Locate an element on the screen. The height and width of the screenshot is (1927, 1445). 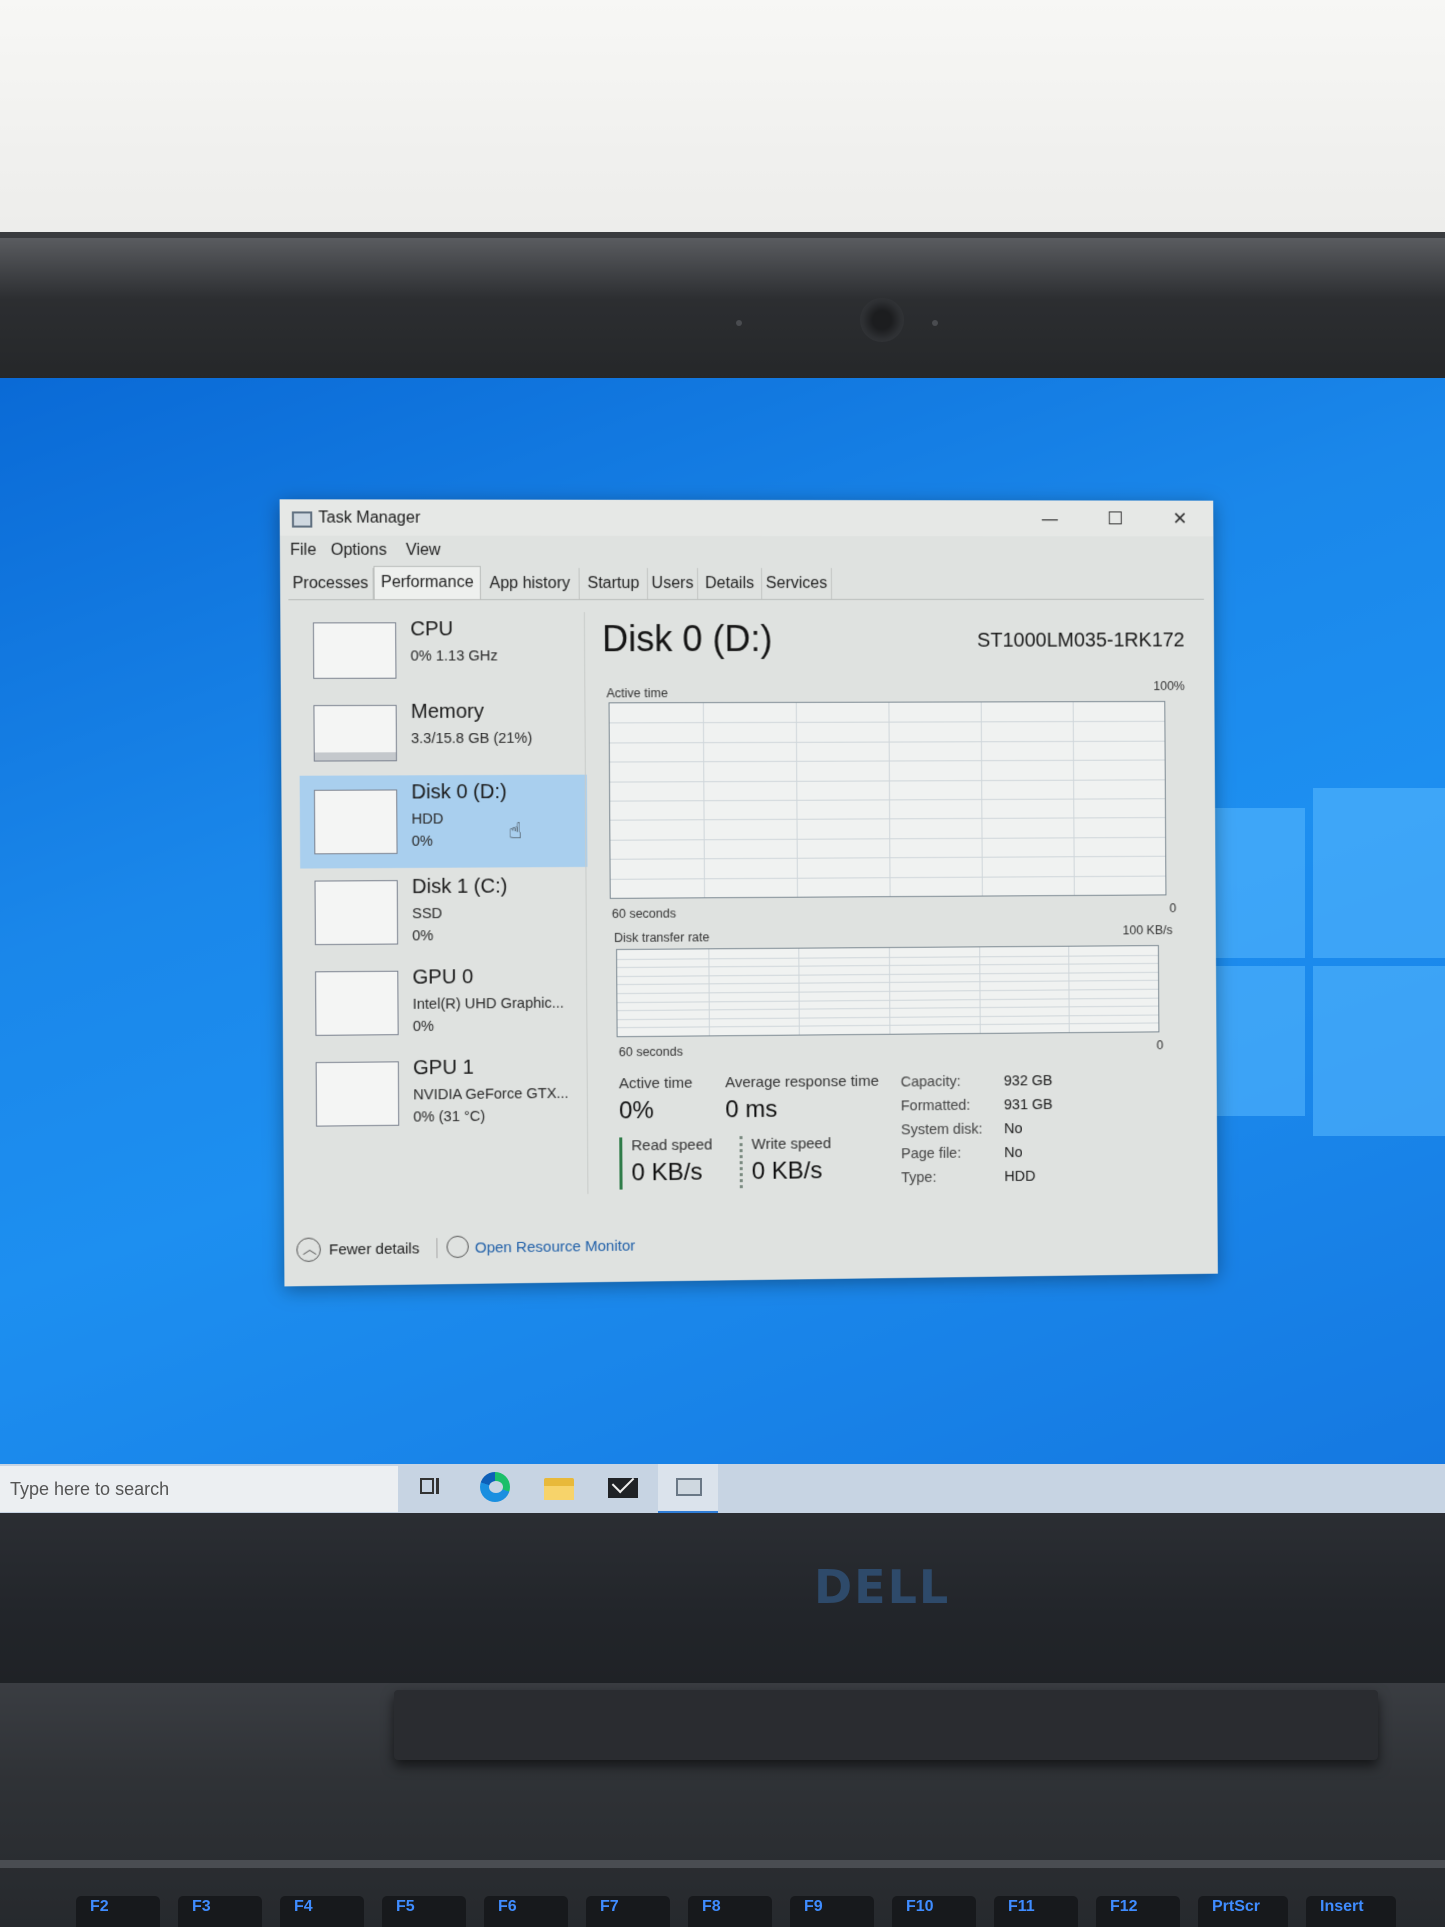
search-box: Type here to search is located at coordinates (199, 1489).